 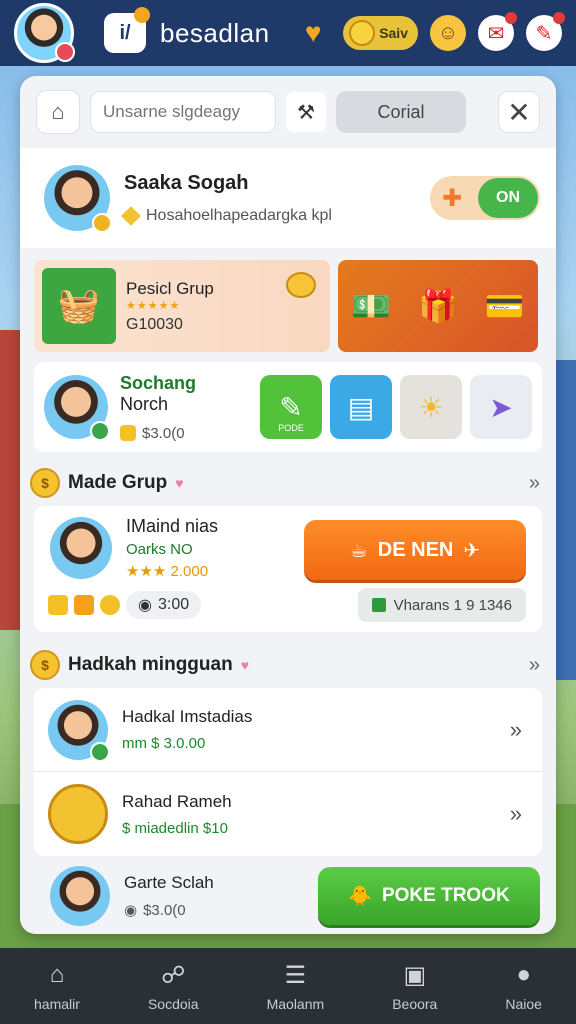 What do you see at coordinates (361, 407) in the screenshot?
I see `message-icon: ▤` at bounding box center [361, 407].